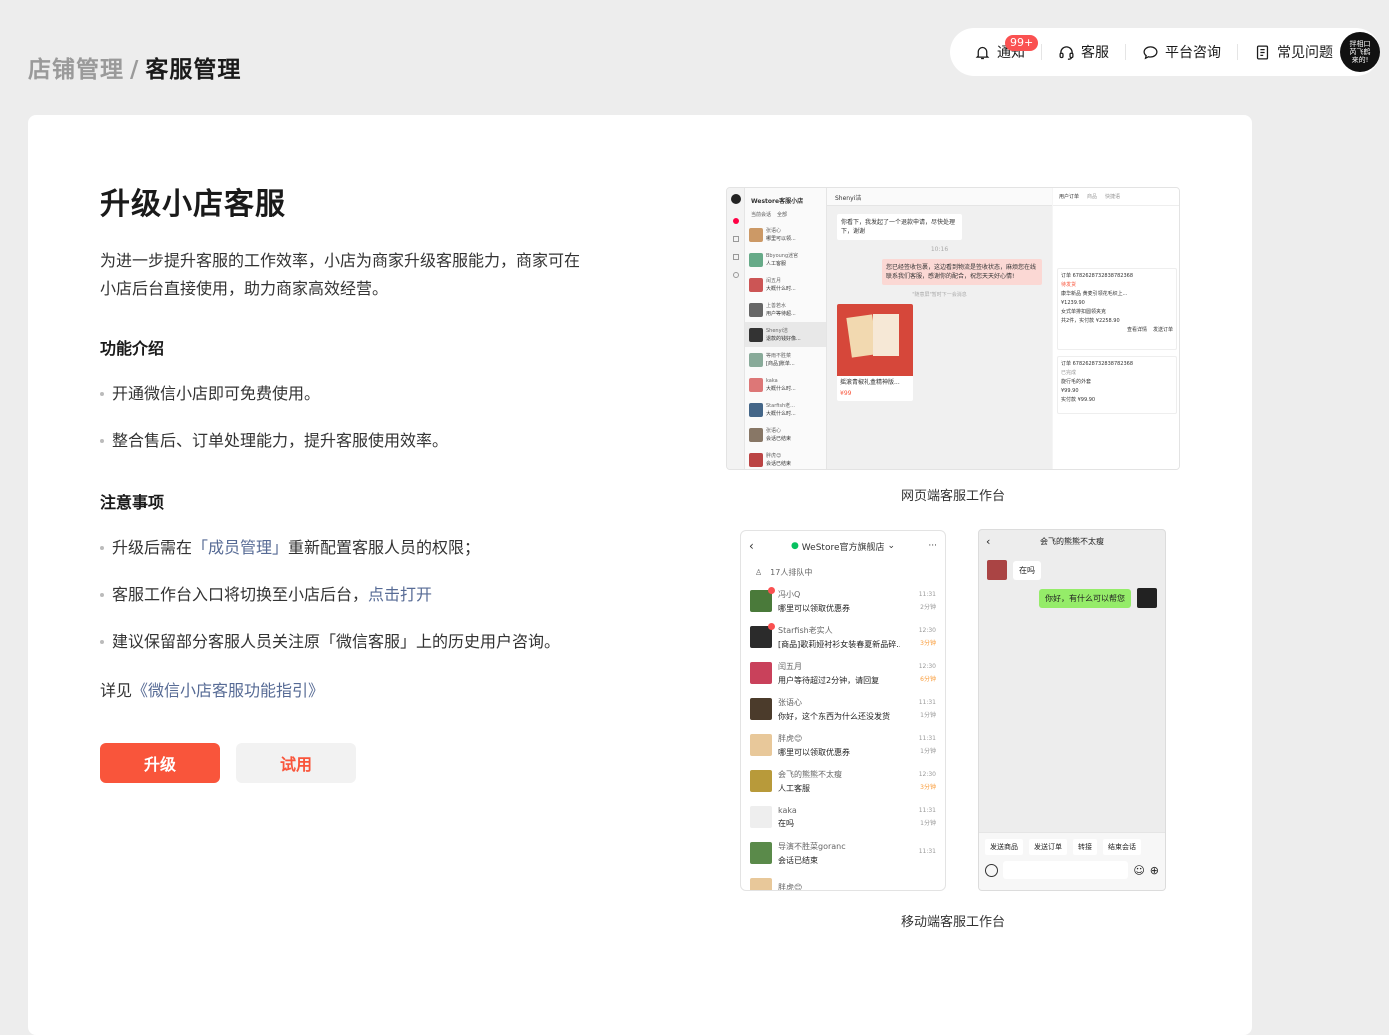 This screenshot has width=1389, height=1035. I want to click on session-row: 胖虎😊, so click(843, 881).